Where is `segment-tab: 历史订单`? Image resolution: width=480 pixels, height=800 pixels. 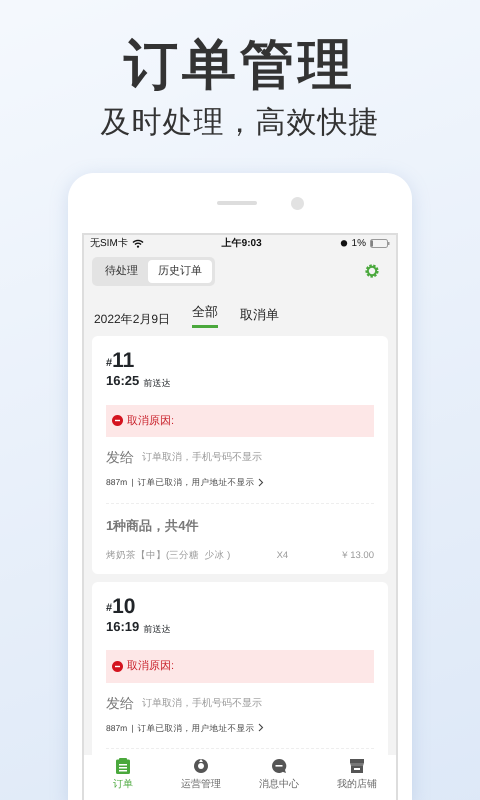
segment-tab: 历史订单 is located at coordinates (180, 271).